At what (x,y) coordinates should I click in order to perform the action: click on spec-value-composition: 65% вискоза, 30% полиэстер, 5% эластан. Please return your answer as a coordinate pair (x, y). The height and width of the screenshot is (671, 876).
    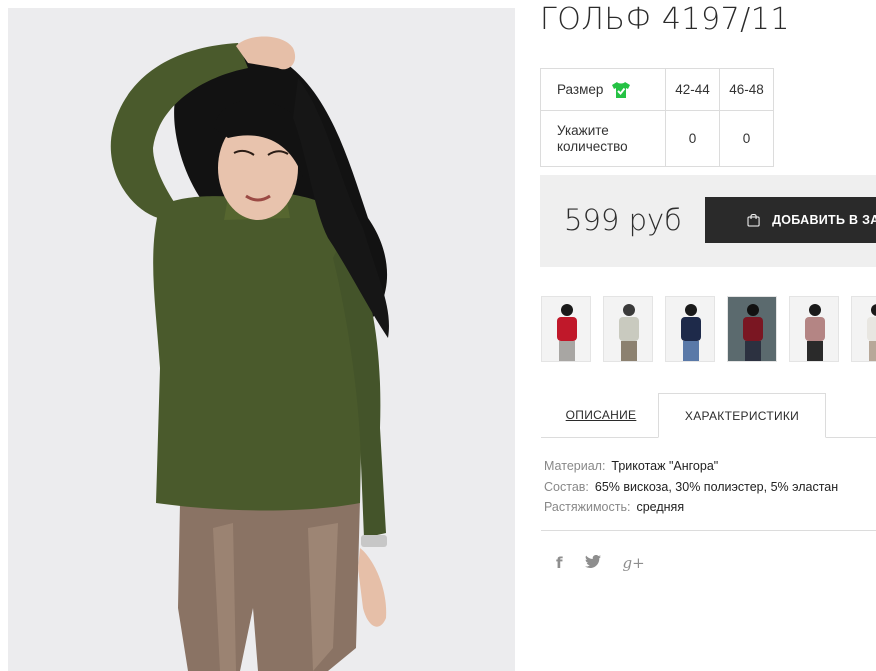
    Looking at the image, I should click on (716, 486).